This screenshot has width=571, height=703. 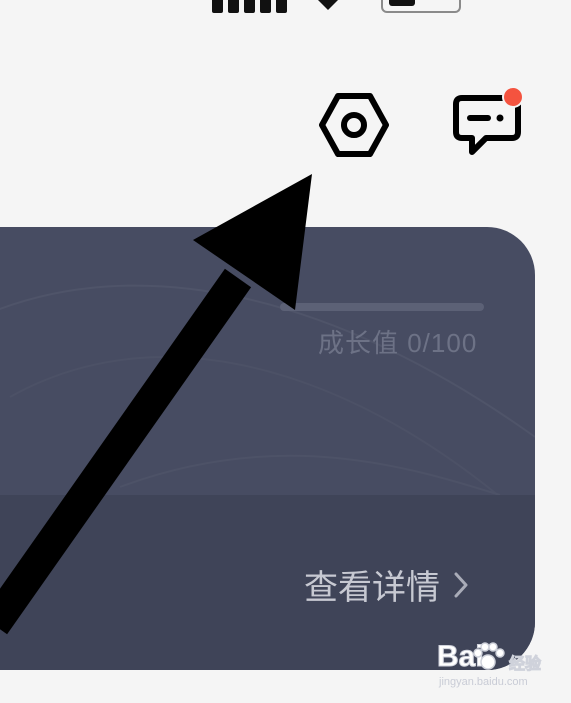 I want to click on messages-button, so click(x=490, y=123).